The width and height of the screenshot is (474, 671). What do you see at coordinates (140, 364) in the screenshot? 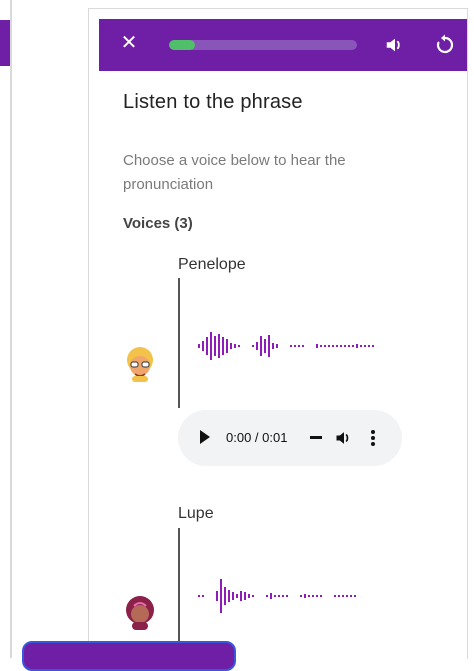
I see `avatar-penelope-icon` at bounding box center [140, 364].